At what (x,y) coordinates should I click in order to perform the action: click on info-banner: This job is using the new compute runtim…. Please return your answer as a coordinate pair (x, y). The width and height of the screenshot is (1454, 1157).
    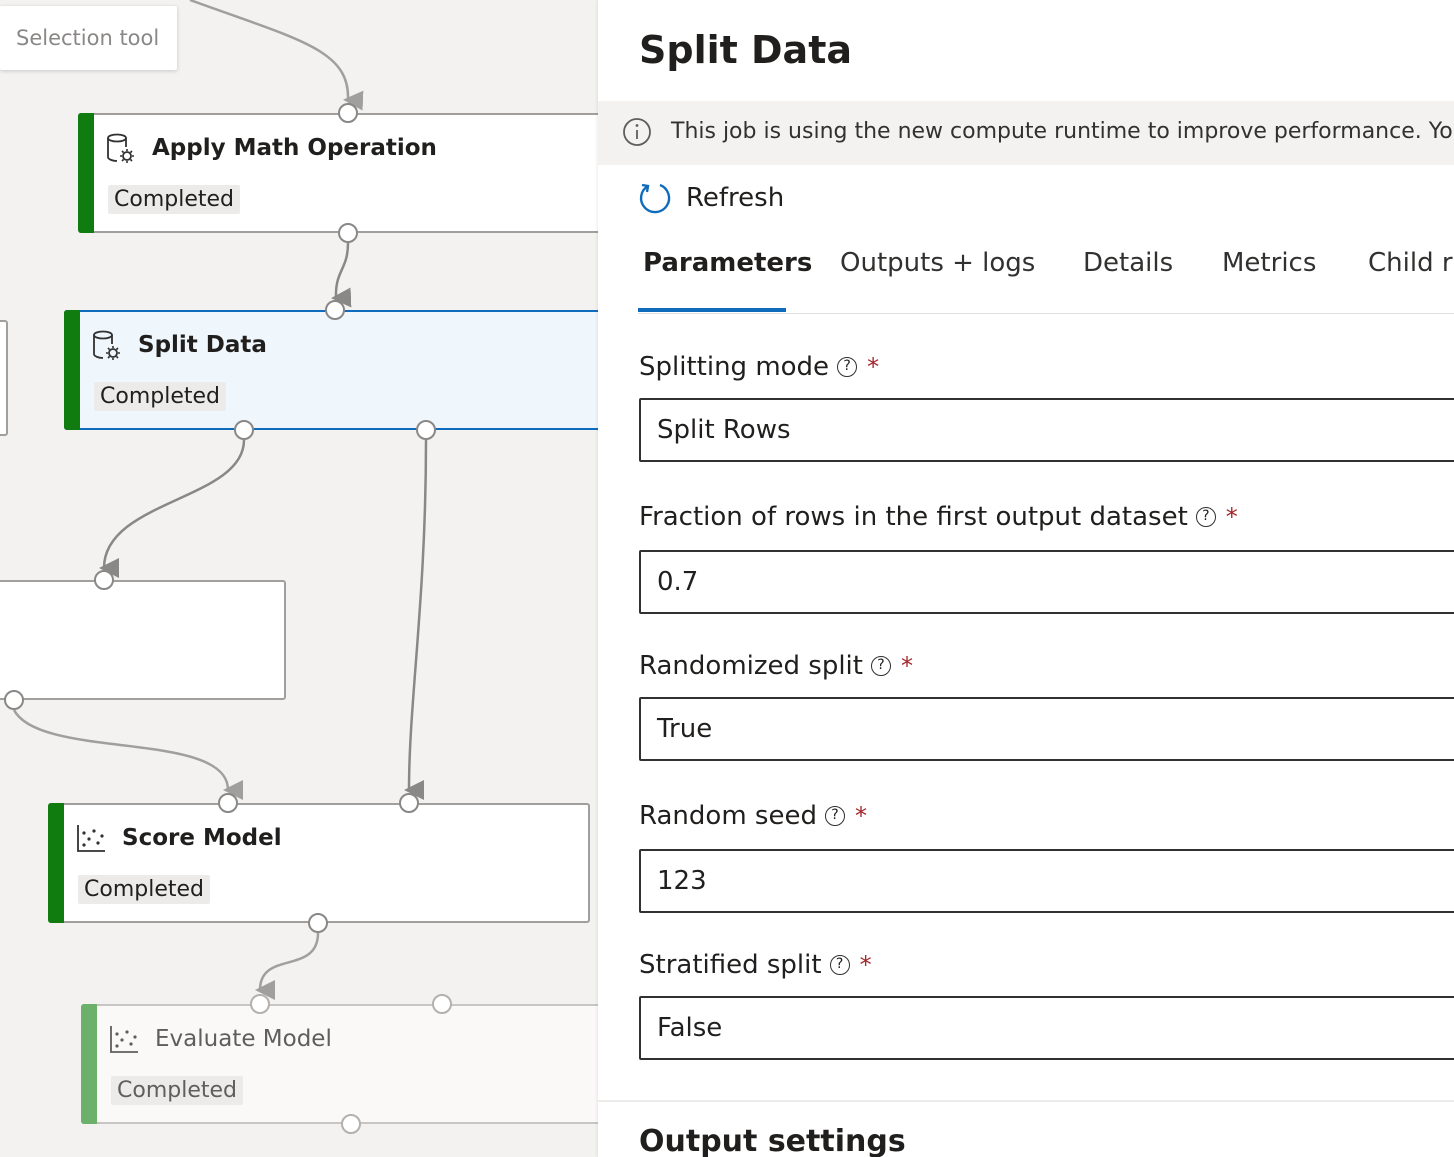
    Looking at the image, I should click on (1026, 133).